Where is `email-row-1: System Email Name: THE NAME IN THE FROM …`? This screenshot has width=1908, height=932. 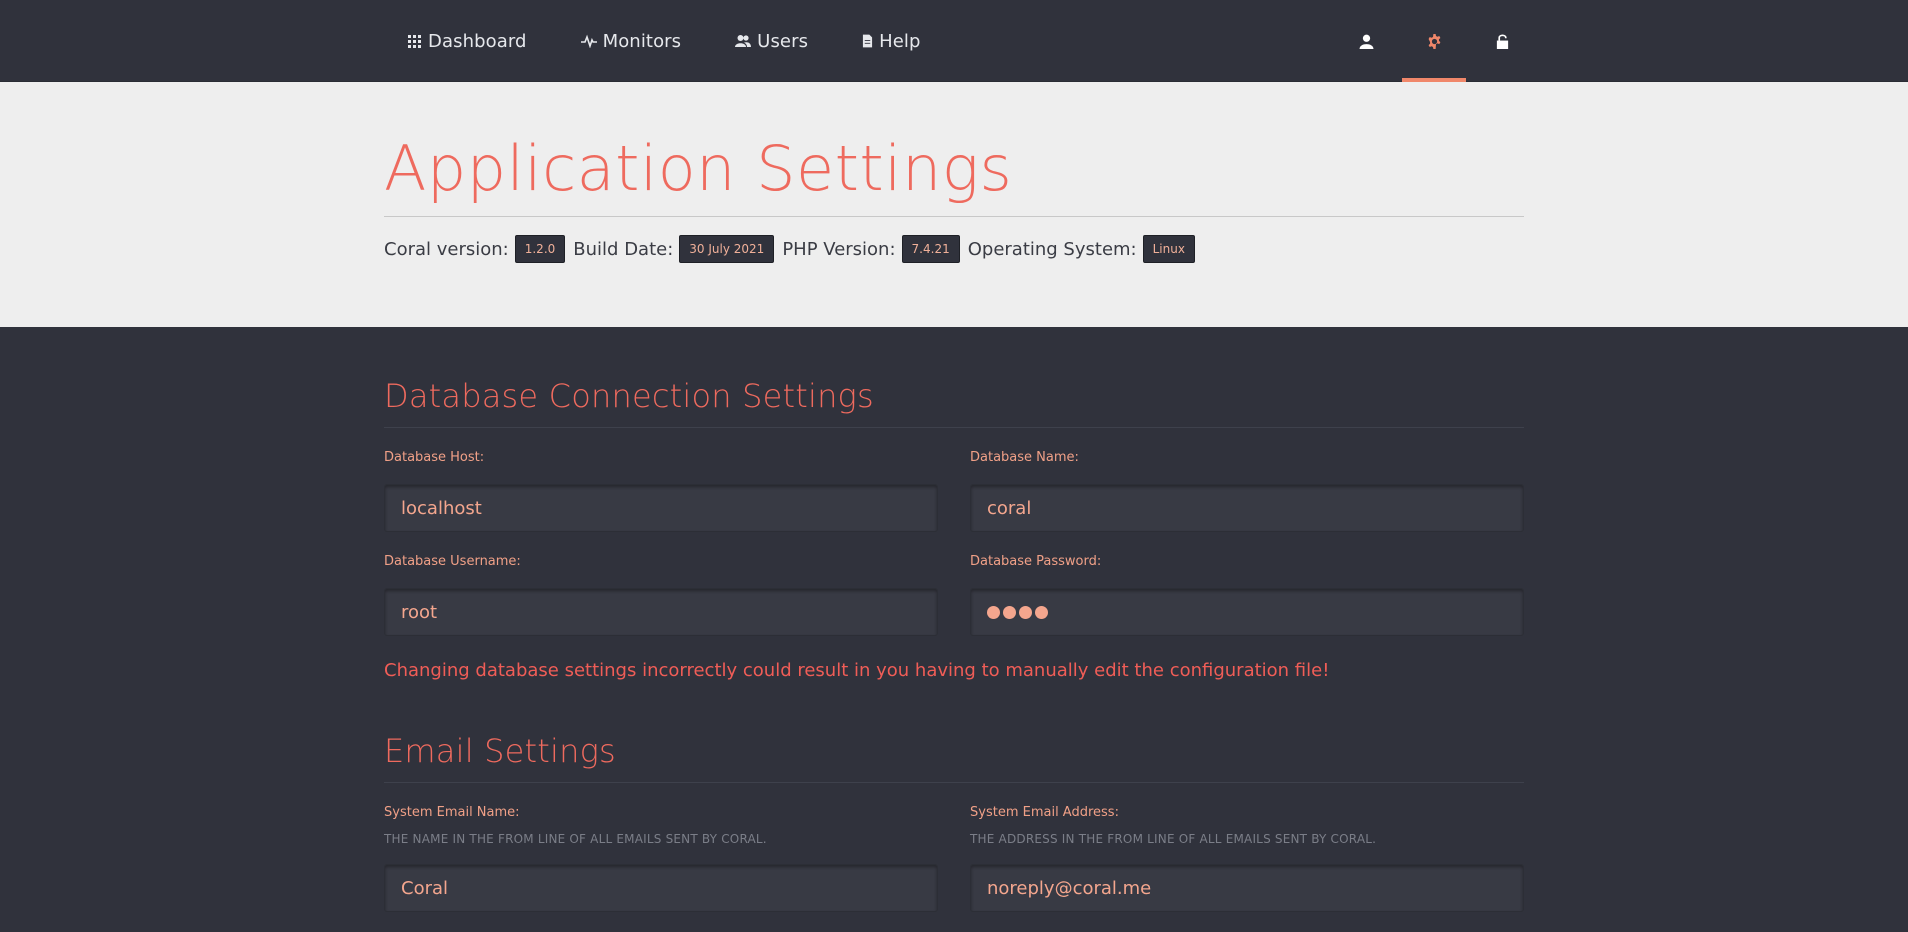
email-row-1: System Email Name: THE NAME IN THE FROM … is located at coordinates (954, 847).